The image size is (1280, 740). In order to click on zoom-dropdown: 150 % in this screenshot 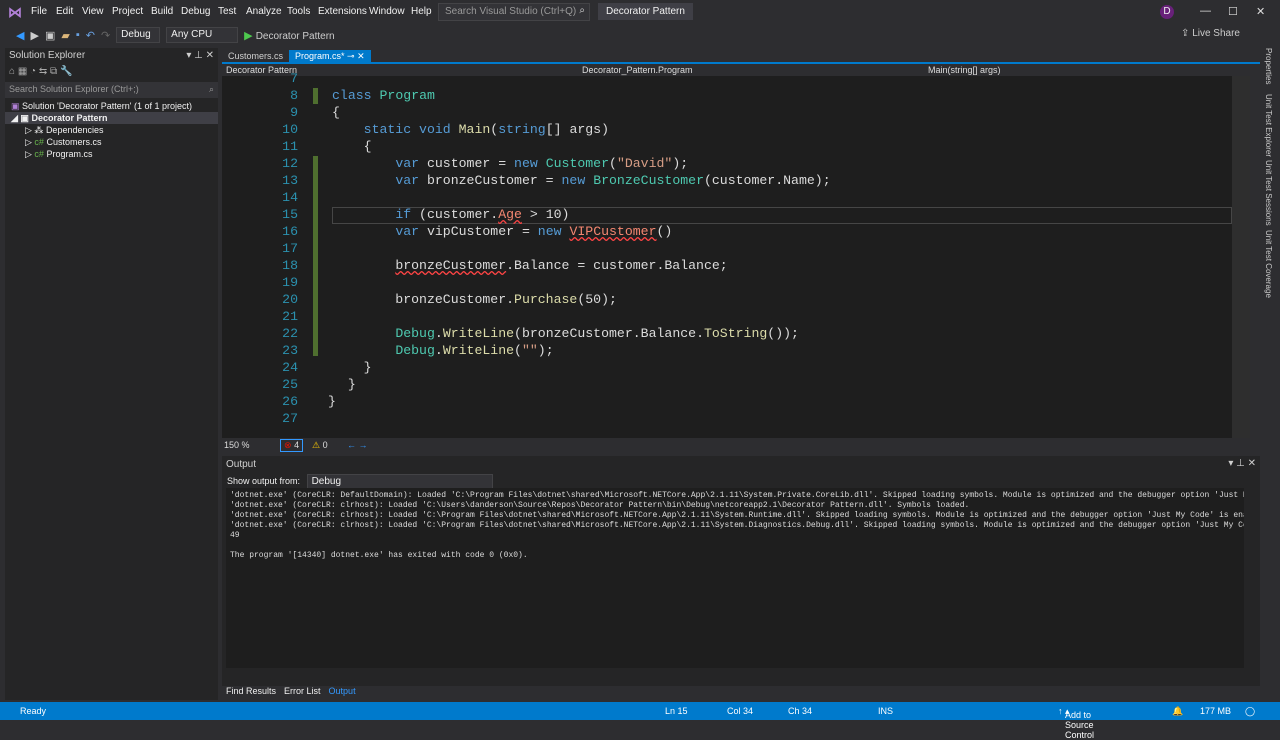, I will do `click(237, 445)`.